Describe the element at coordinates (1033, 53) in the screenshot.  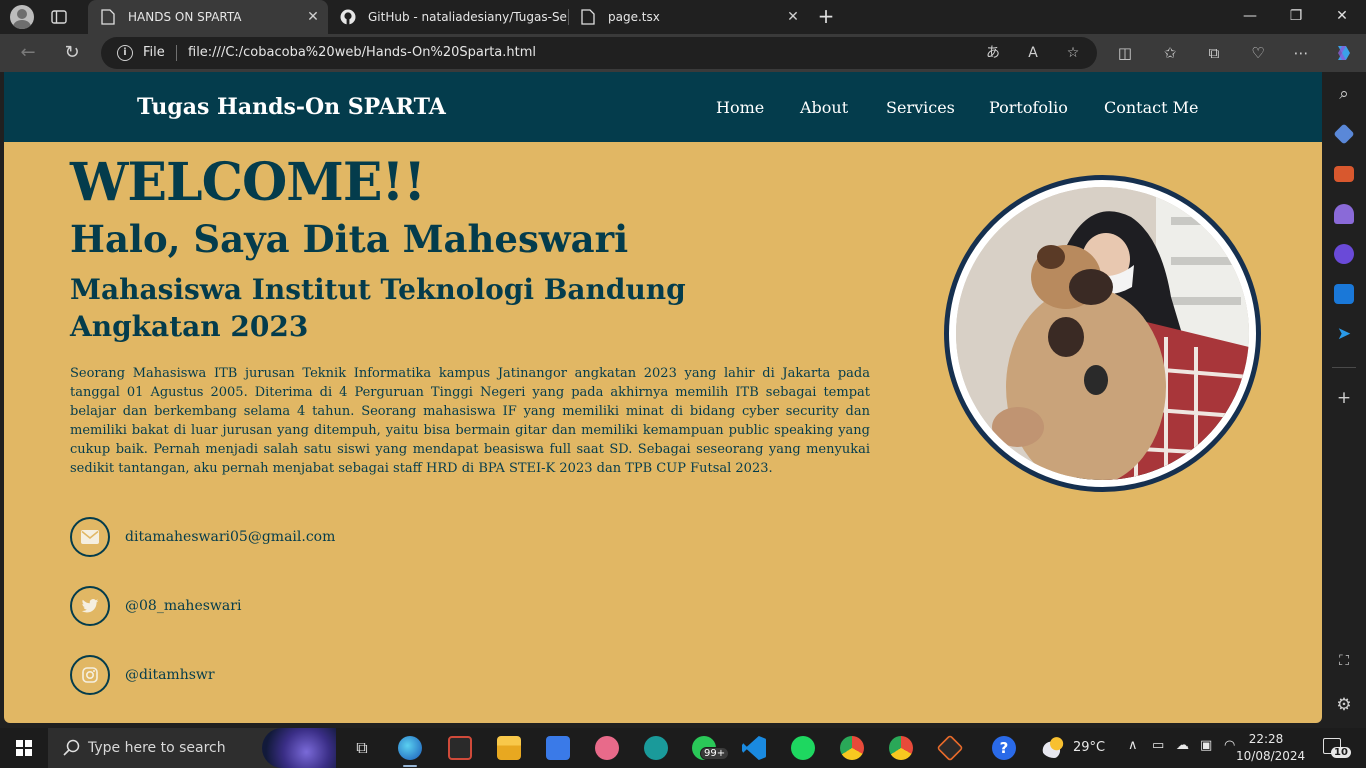
I see `read-aloud-icon: A` at that location.